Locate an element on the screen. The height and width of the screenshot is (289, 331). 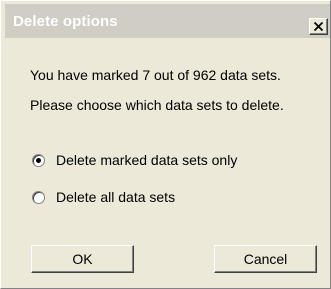
radio-selected-dot is located at coordinates (38, 160).